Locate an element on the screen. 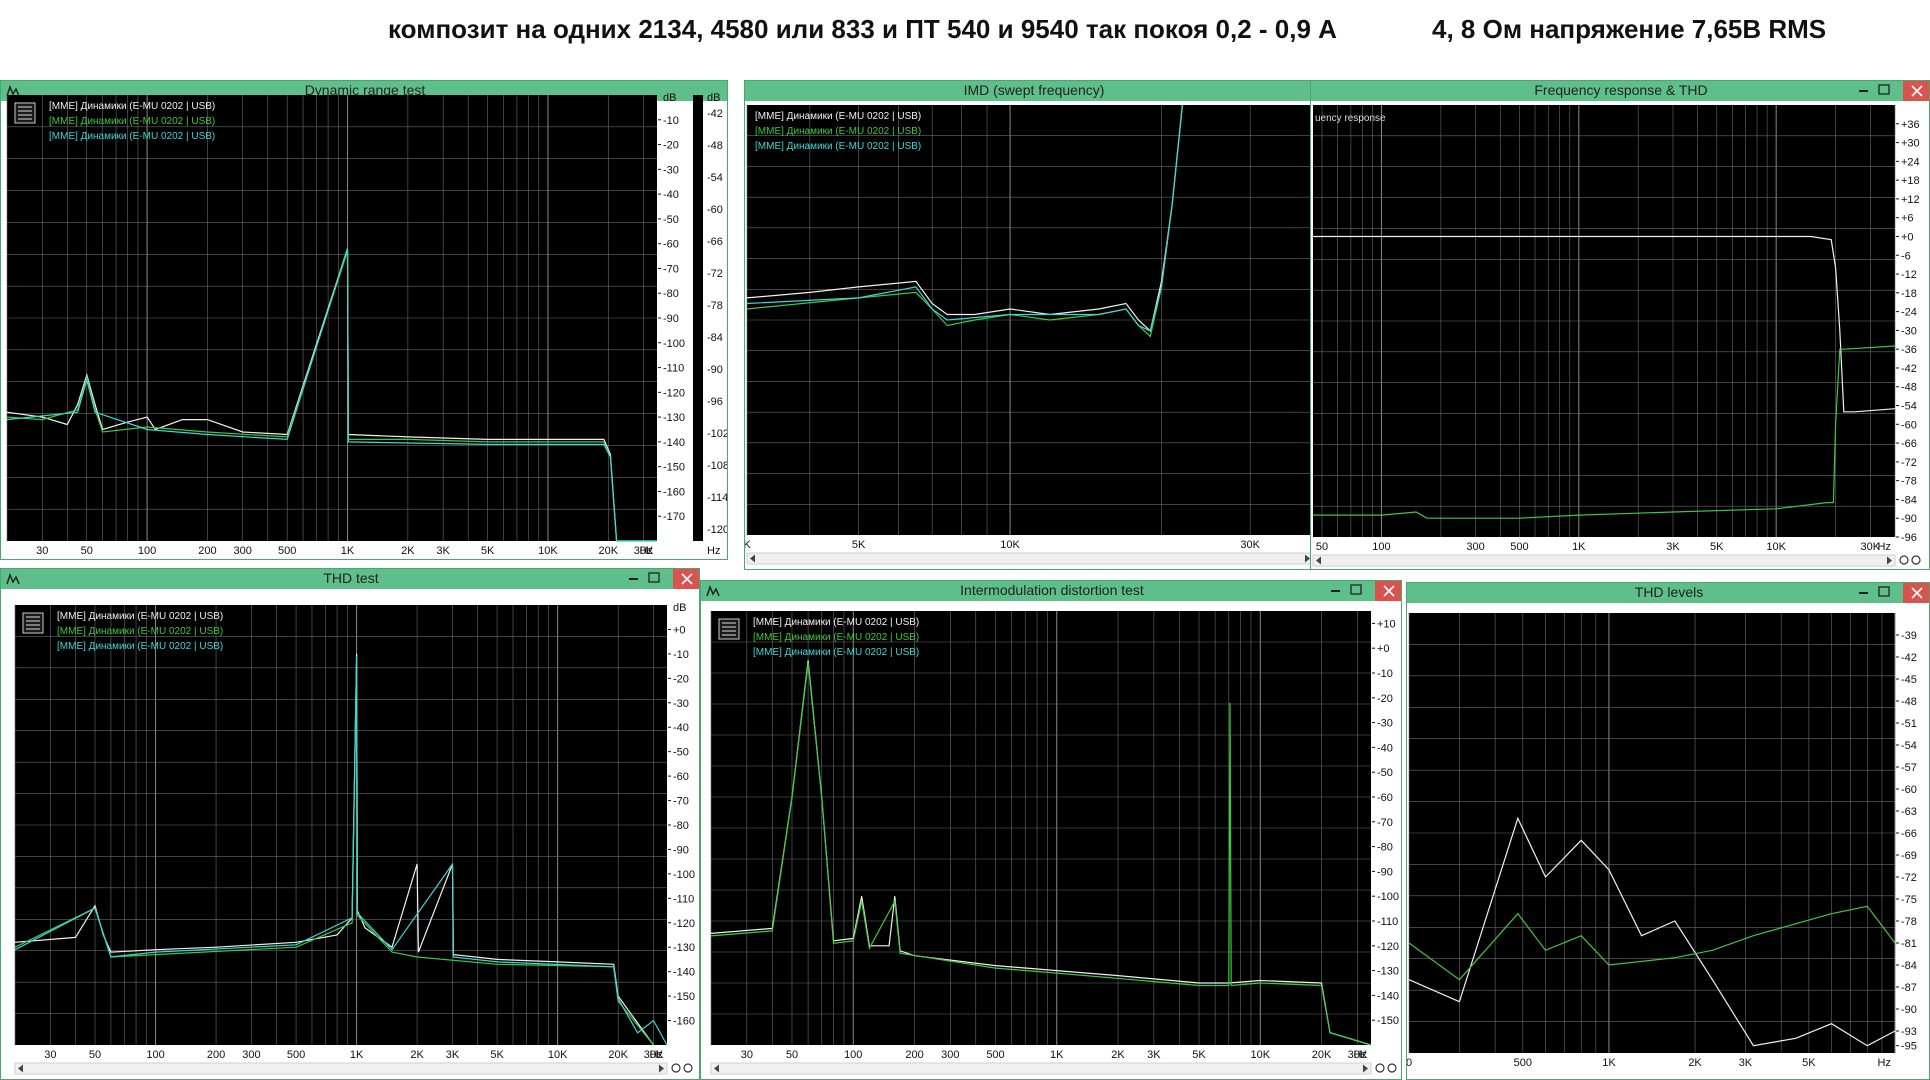 This screenshot has width=1930, height=1080. x-tick-label: 20K is located at coordinates (608, 551).